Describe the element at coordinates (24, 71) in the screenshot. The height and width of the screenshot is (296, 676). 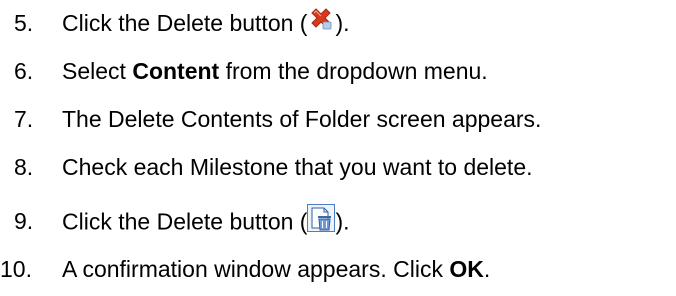
I see `step-number: 6.` at that location.